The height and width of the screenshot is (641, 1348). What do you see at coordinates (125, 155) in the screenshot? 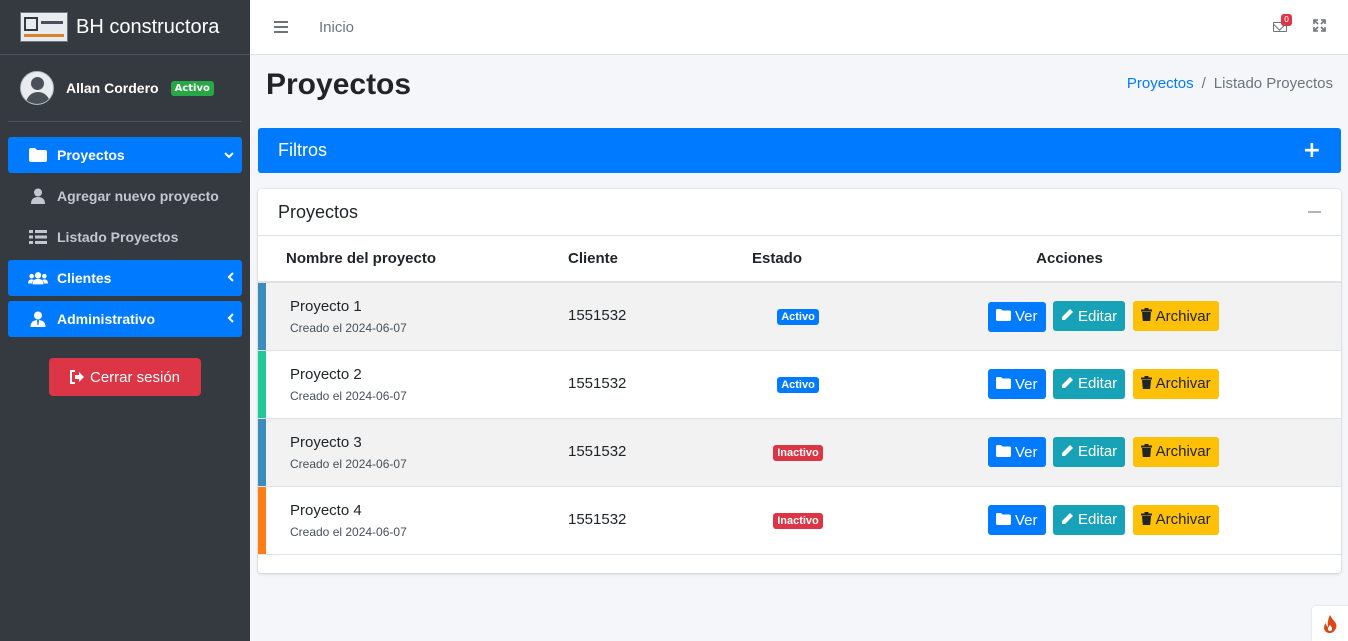
I see `sidebar-item-proyectos: Proyectos` at bounding box center [125, 155].